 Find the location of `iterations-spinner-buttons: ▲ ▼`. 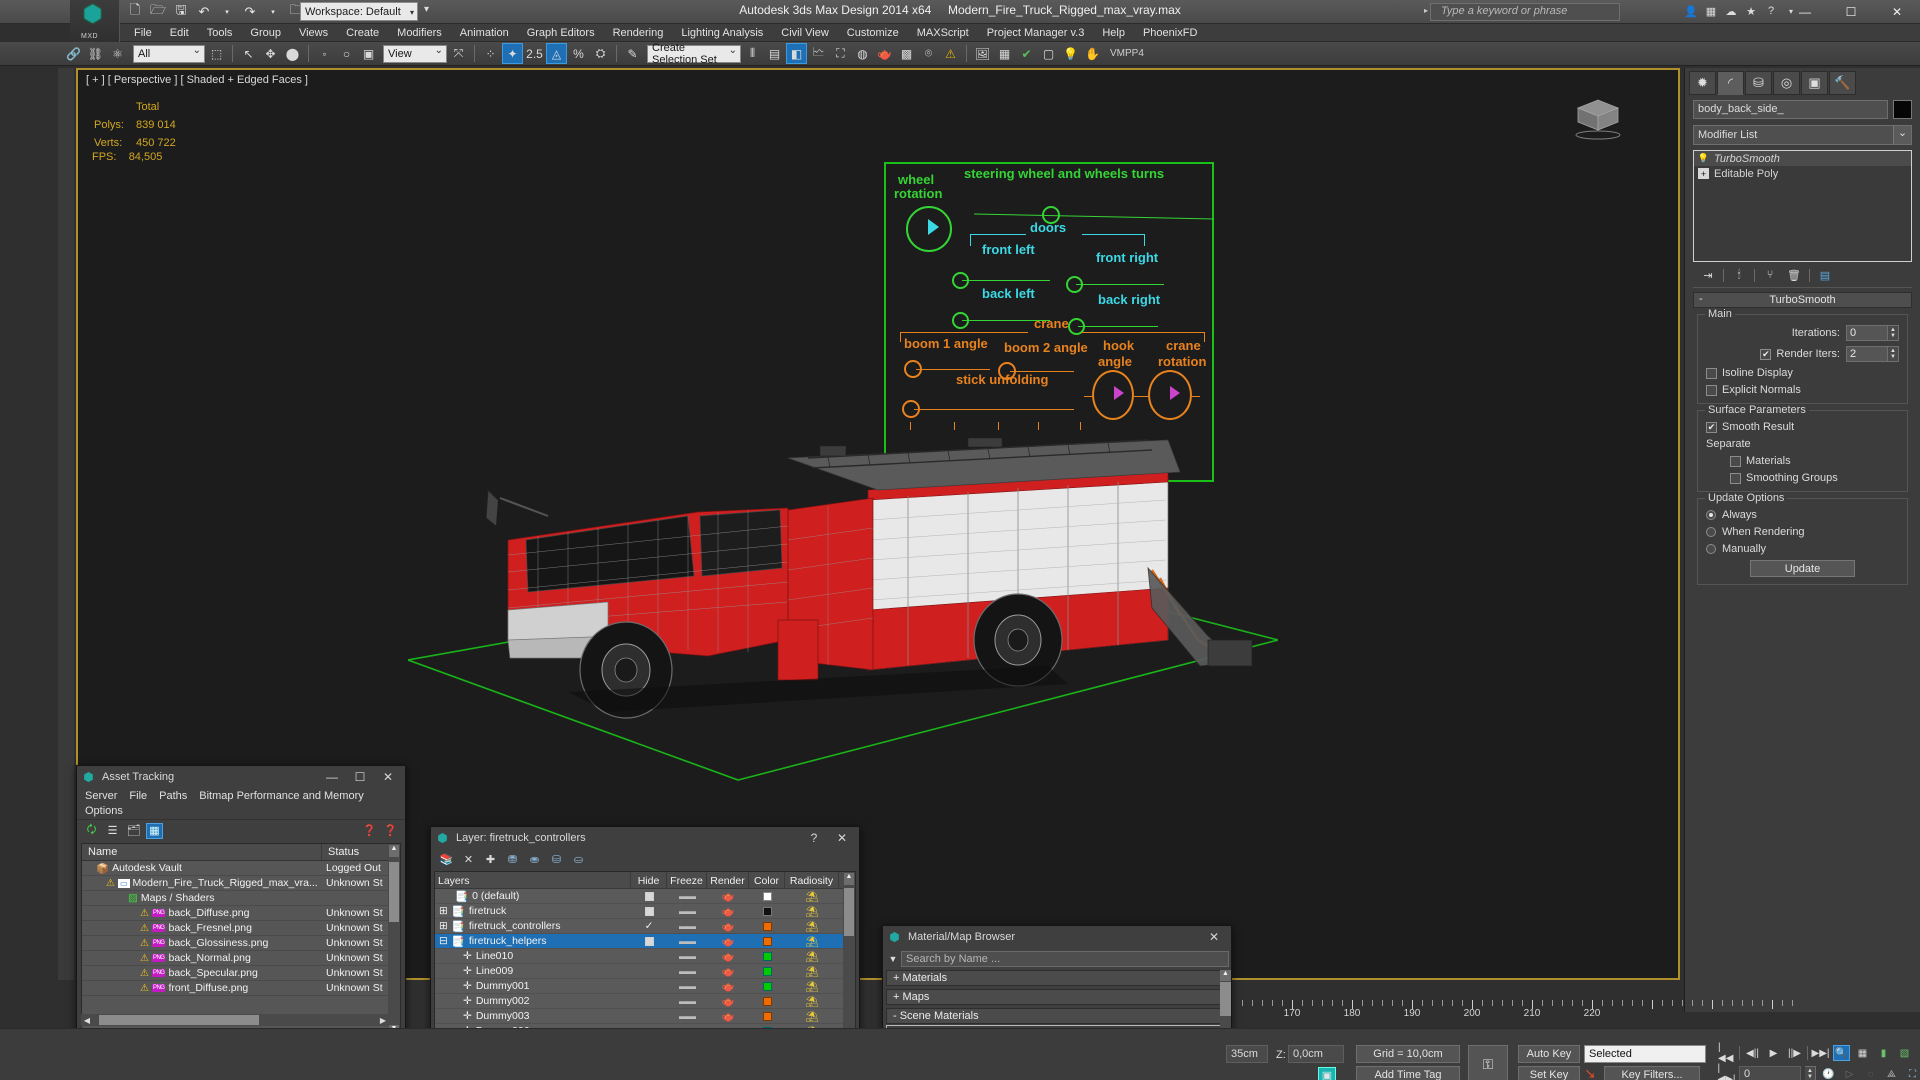

iterations-spinner-buttons: ▲ ▼ is located at coordinates (1893, 333).